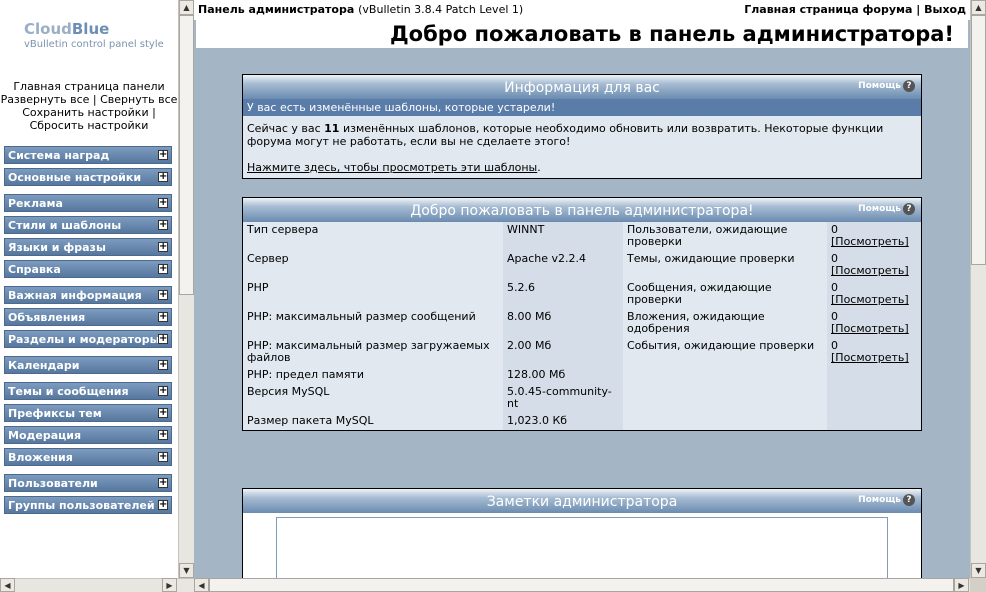 This screenshot has height=592, width=986. Describe the element at coordinates (45, 99) in the screenshot. I see `expand-all-link: Развернуть все` at that location.